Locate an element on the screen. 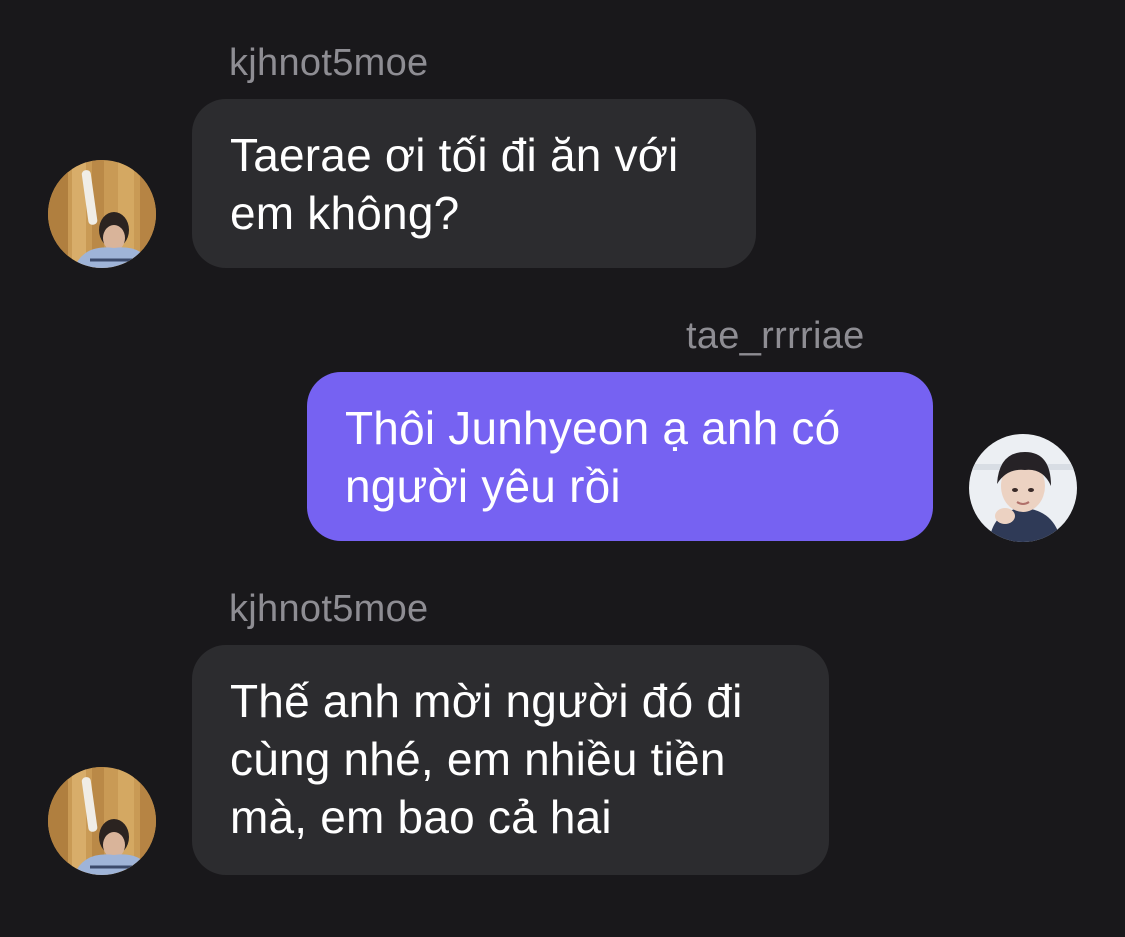 The height and width of the screenshot is (937, 1125). sender-name: tae_rrrriae is located at coordinates (775, 336).